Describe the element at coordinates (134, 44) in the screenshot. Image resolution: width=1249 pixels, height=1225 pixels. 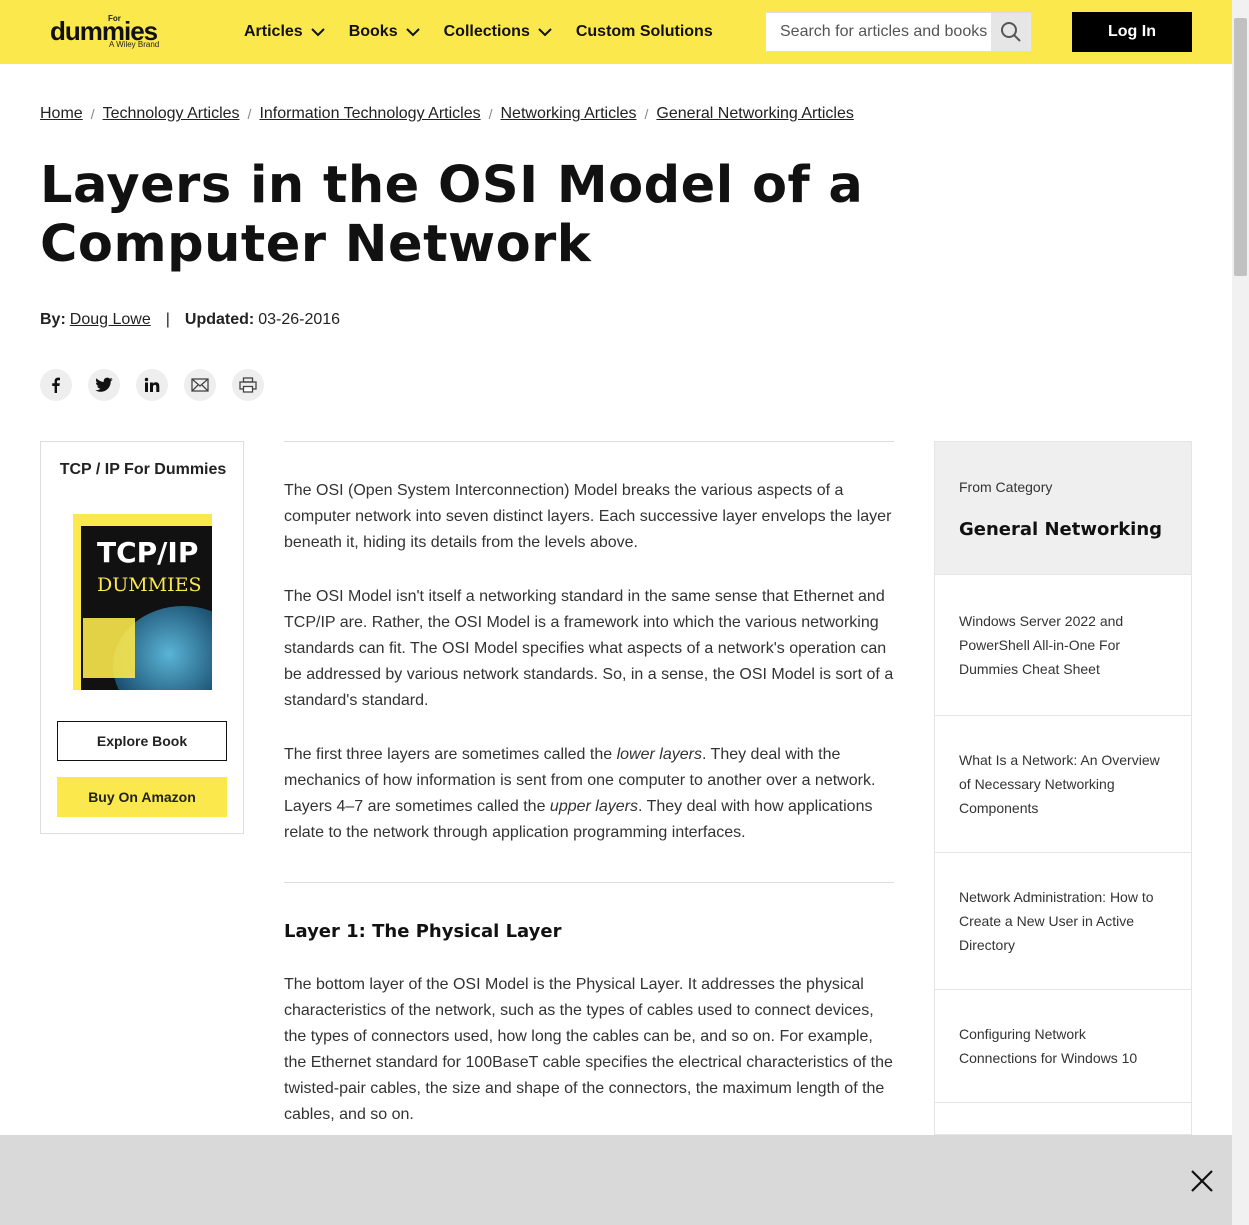
I see `logo-brand-text: A Wiley Brand` at that location.